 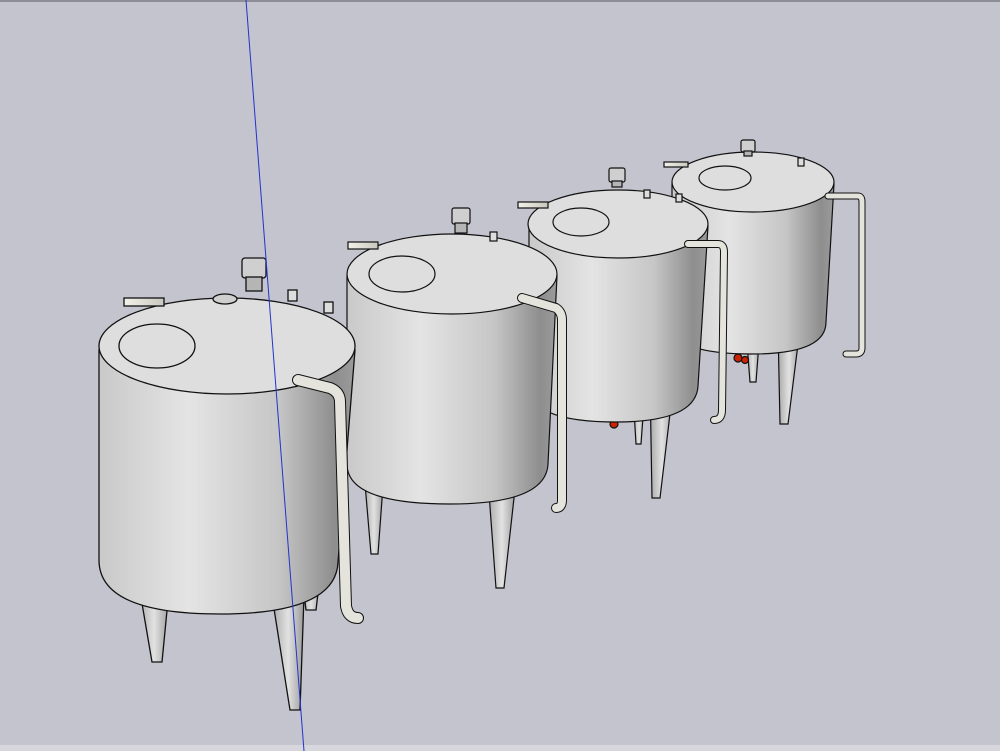 I want to click on tank-4-outlet-pipe, so click(x=845, y=275).